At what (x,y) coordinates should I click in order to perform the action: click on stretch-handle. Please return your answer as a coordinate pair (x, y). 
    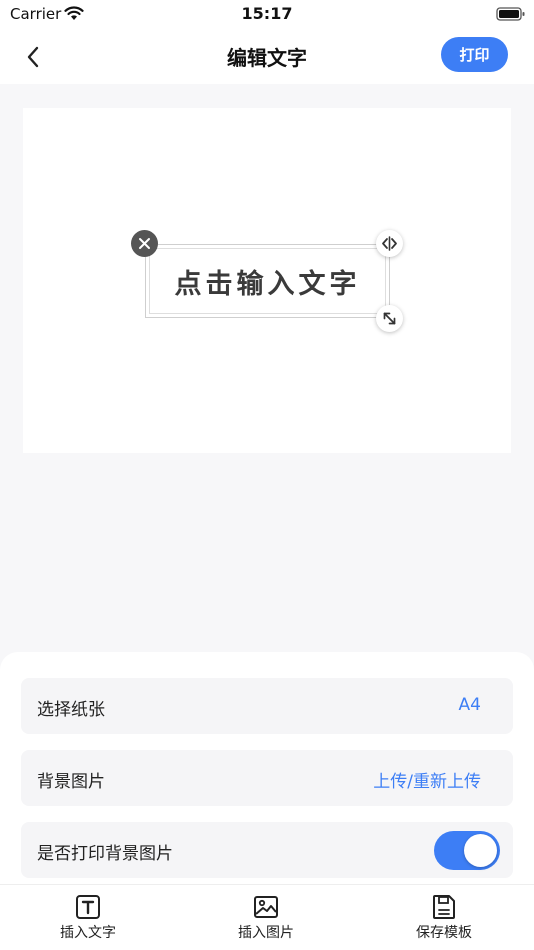
    Looking at the image, I should click on (389, 243).